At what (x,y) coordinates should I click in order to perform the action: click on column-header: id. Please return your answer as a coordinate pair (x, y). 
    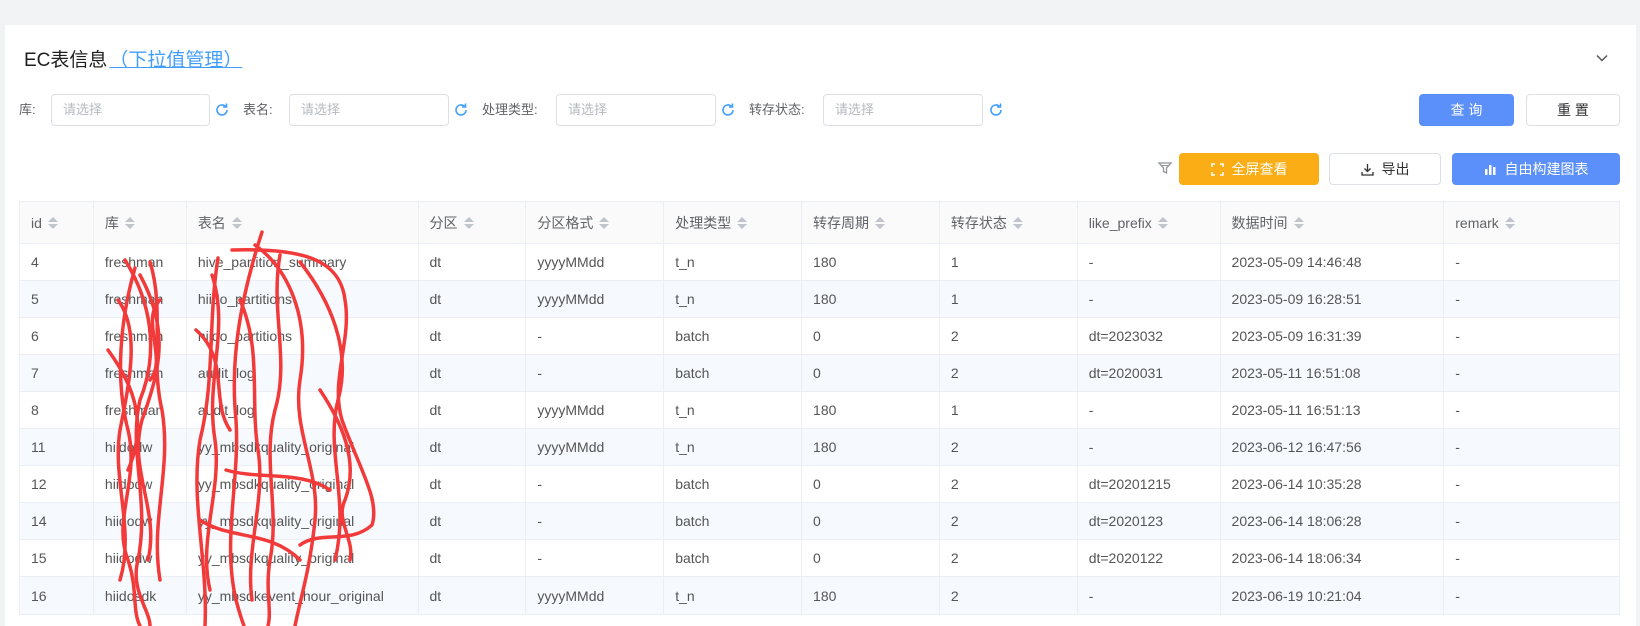
    Looking at the image, I should click on (57, 222).